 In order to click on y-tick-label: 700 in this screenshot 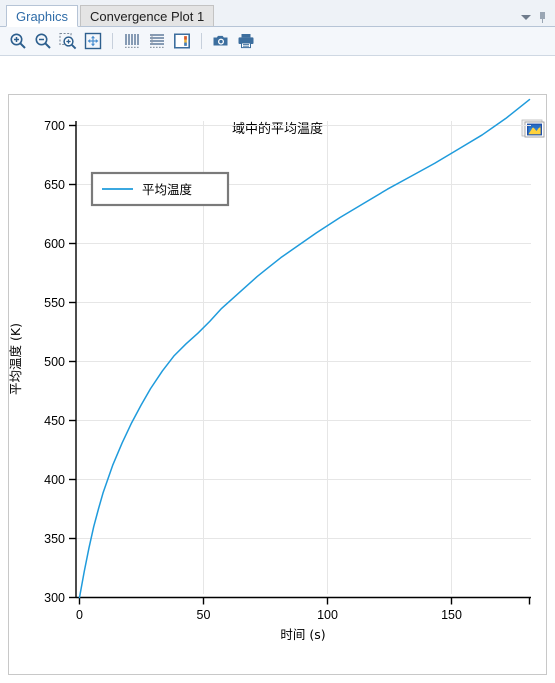, I will do `click(54, 126)`.